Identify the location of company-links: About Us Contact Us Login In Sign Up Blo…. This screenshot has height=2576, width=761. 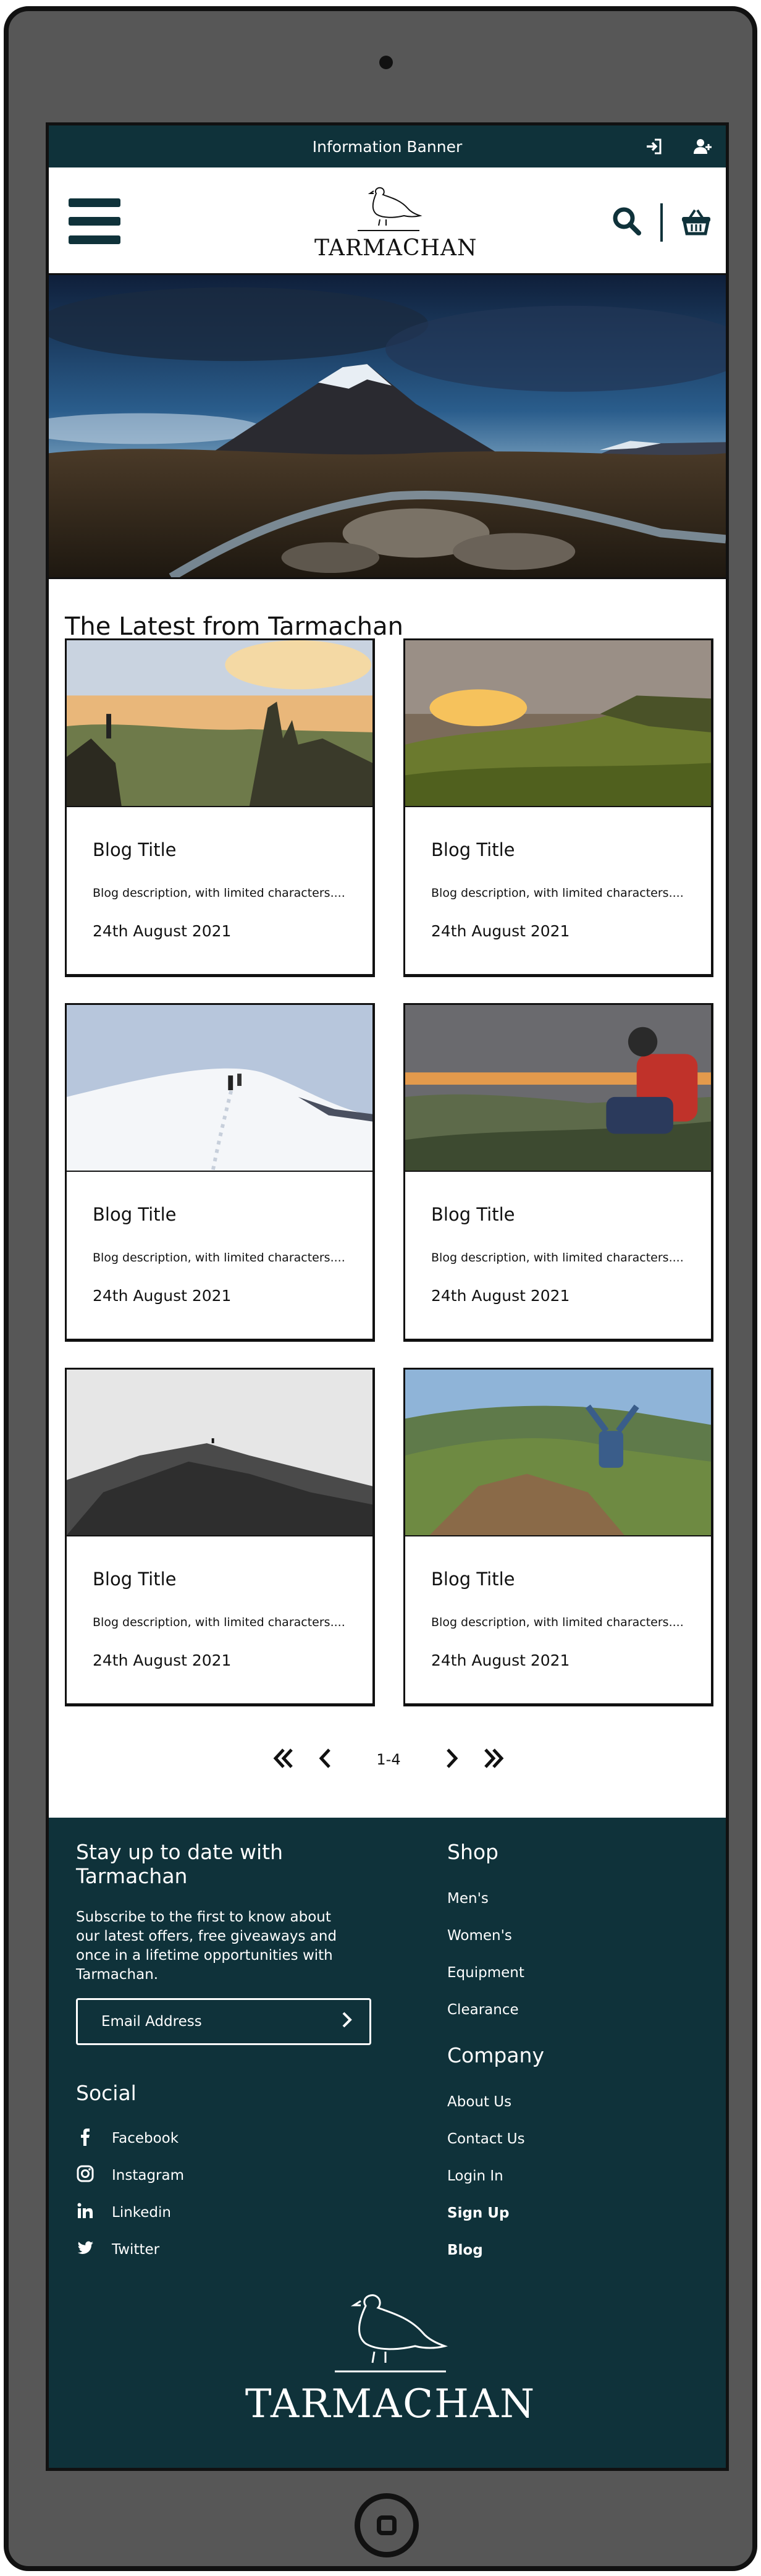
(571, 2176).